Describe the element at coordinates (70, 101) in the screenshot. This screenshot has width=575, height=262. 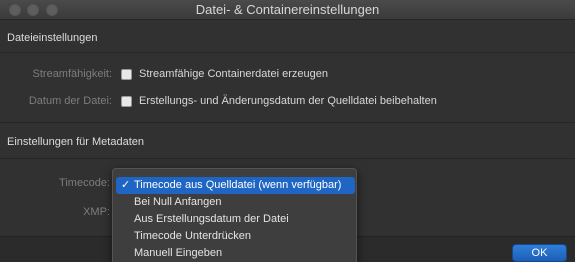
I see `file-date-label: Datum der Datei:` at that location.